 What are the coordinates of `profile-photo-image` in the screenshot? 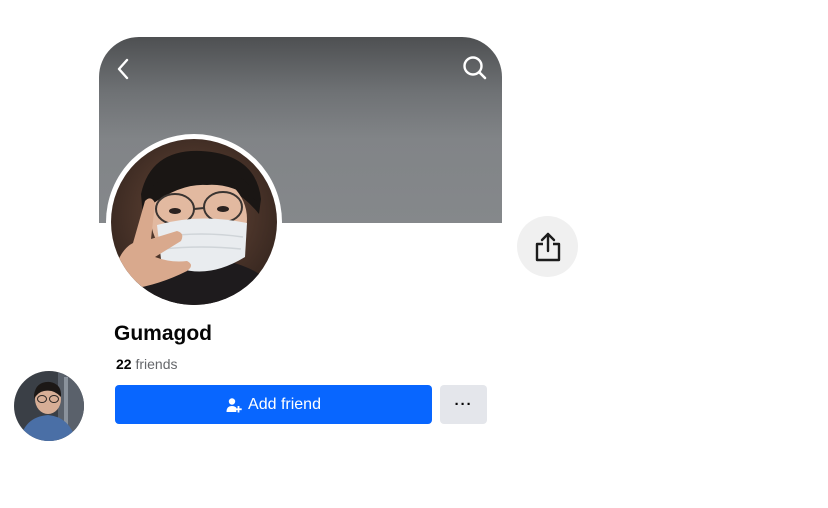 It's located at (194, 222).